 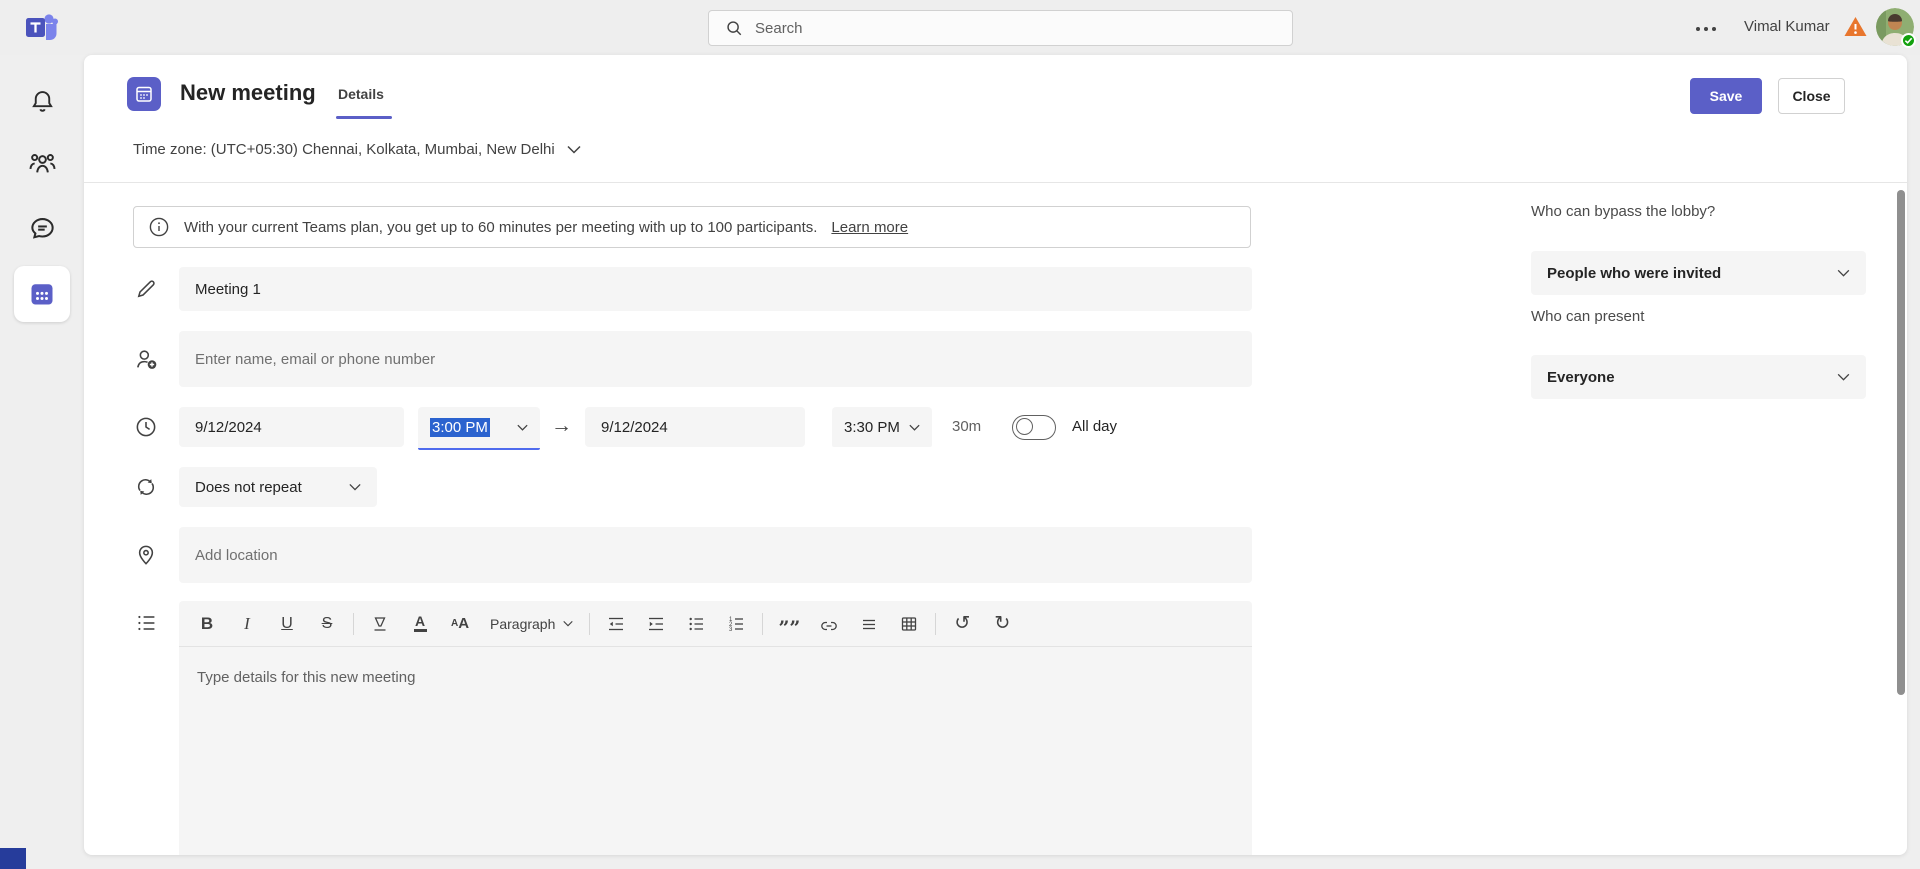 I want to click on numbered-list-button: 1 2 3, so click(x=736, y=624).